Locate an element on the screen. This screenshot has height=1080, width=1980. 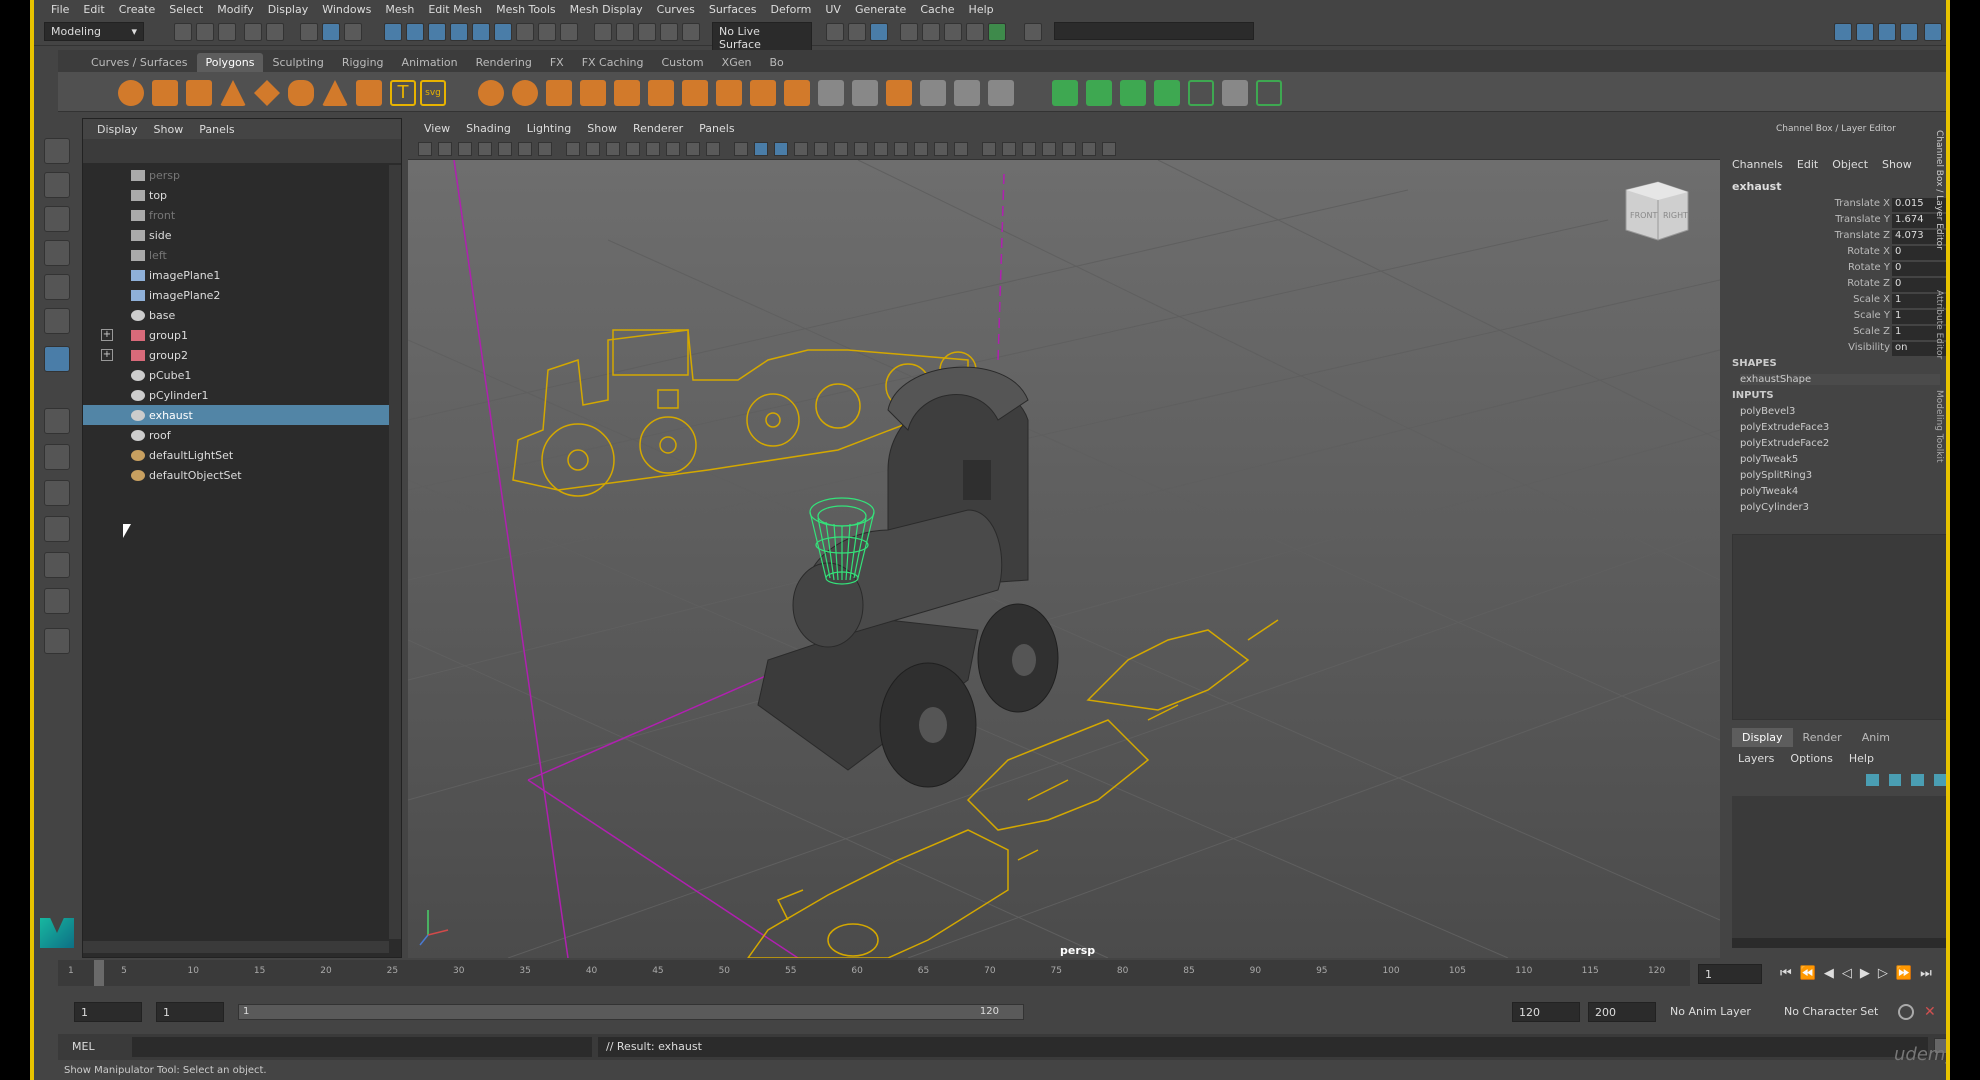
view-cube: FRONT RIGHT is located at coordinates (1657, 211).